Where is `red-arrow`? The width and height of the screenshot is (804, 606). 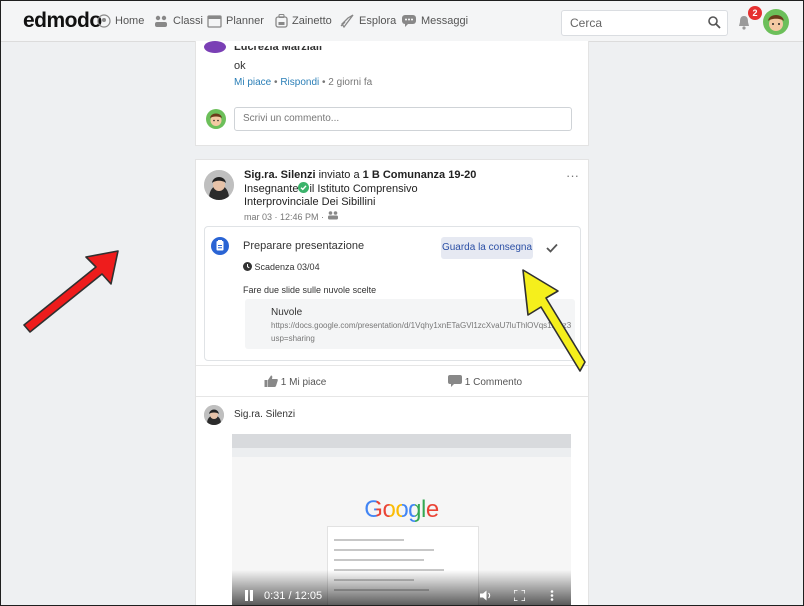
red-arrow is located at coordinates (71, 291).